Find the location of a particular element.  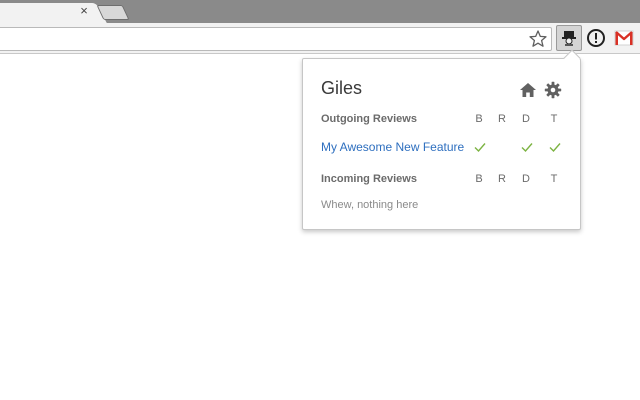

info-icon is located at coordinates (596, 38).